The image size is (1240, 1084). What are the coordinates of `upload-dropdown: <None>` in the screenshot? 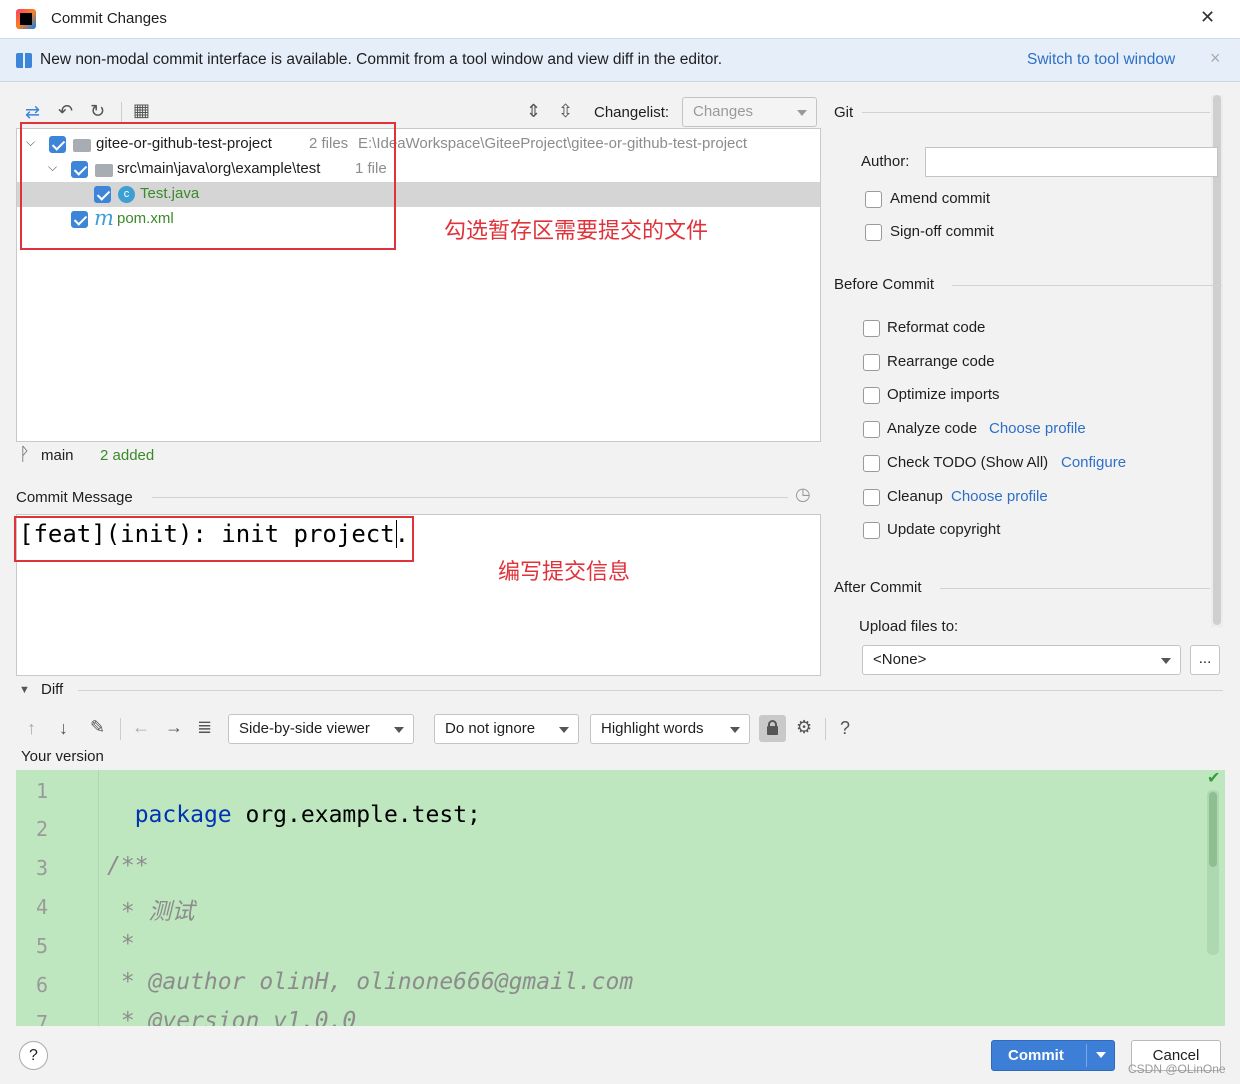 It's located at (1021, 660).